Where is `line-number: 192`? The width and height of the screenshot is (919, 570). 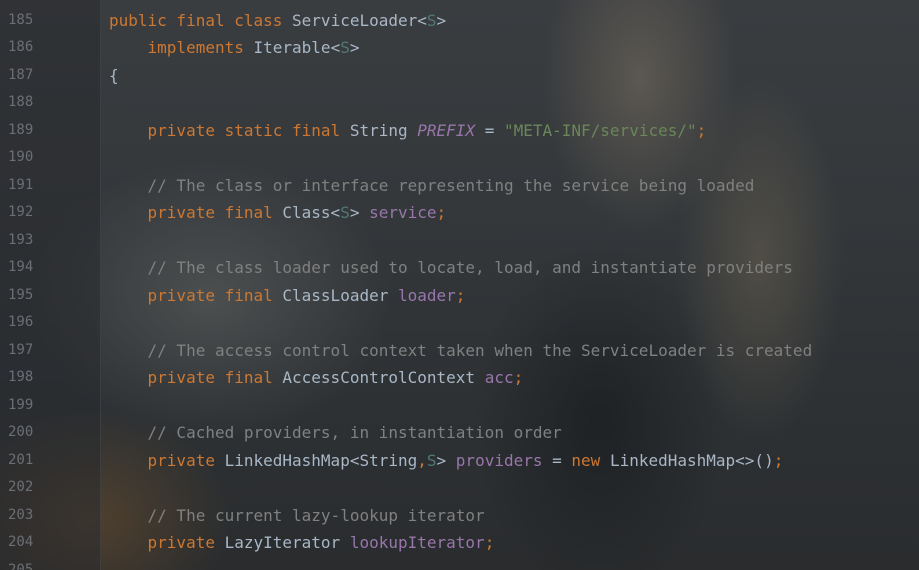
line-number: 192 is located at coordinates (21, 212).